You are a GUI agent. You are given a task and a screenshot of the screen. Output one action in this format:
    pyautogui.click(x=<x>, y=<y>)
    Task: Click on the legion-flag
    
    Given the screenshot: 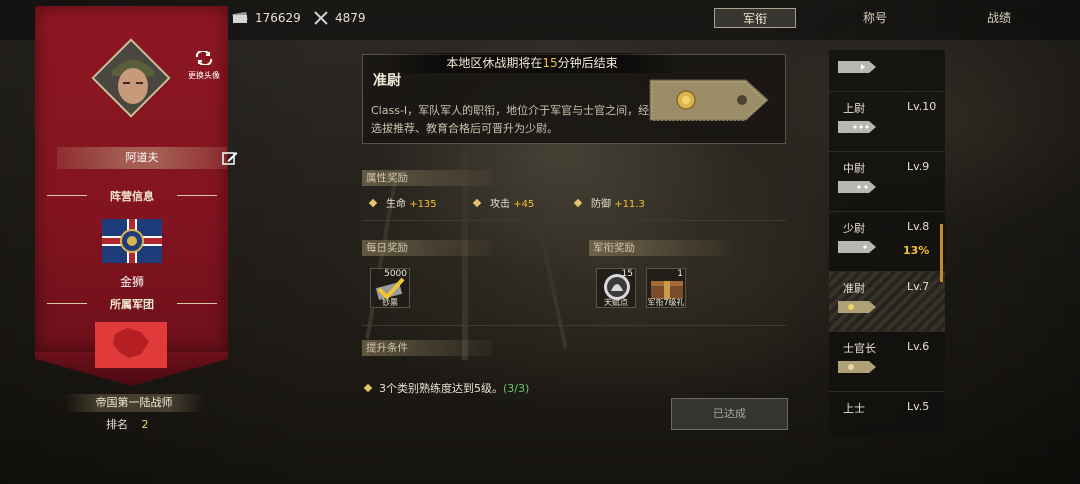 What is the action you would take?
    pyautogui.click(x=131, y=345)
    